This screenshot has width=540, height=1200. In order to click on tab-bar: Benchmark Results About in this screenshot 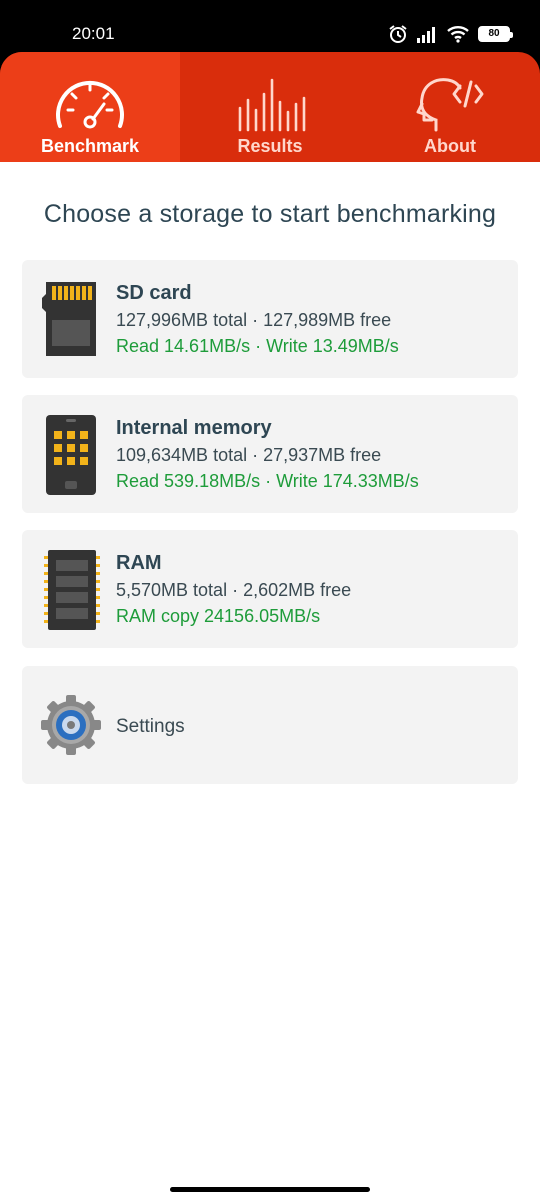, I will do `click(270, 107)`.